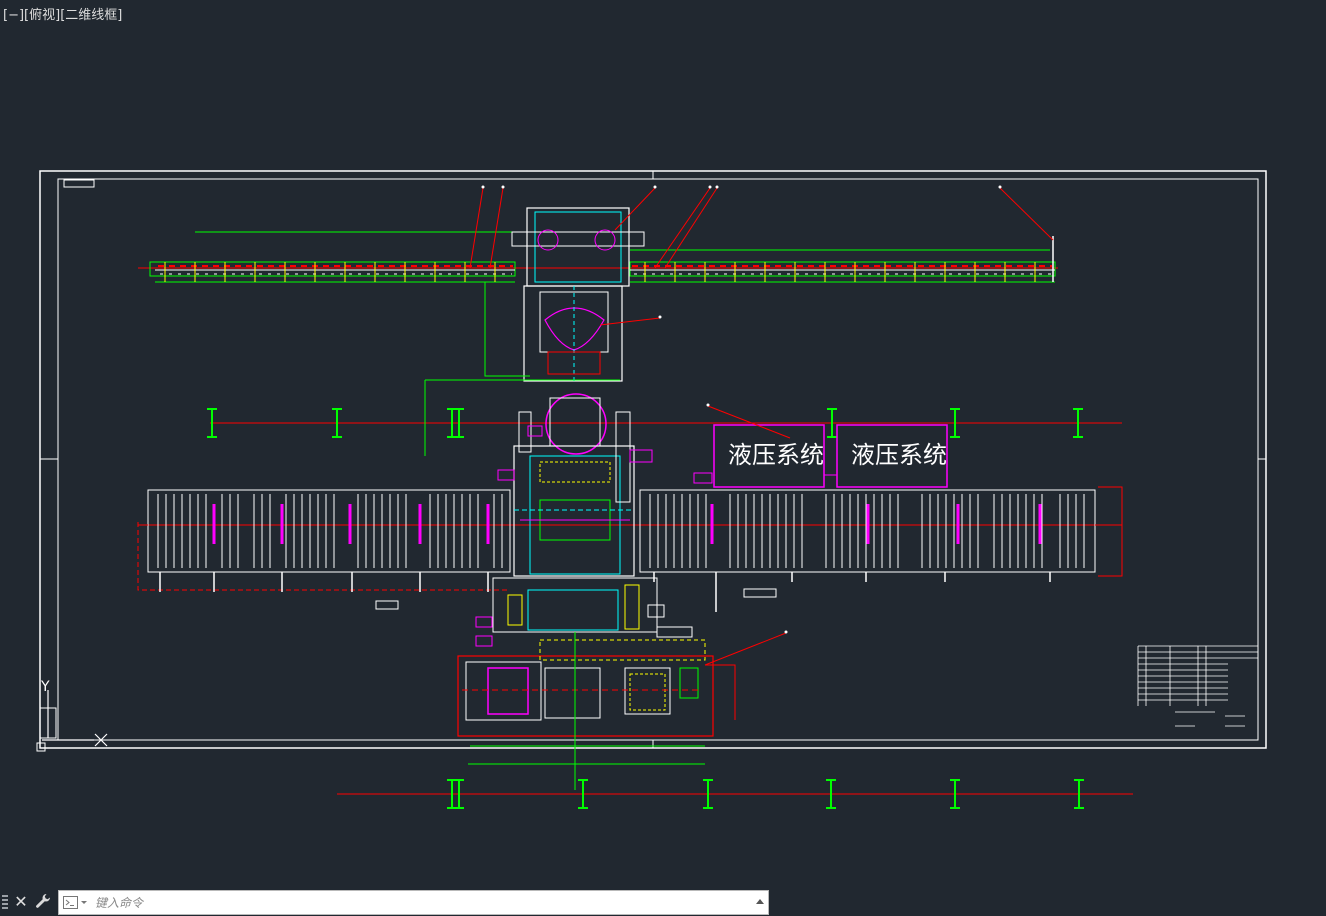  I want to click on command-input-box, so click(413, 902).